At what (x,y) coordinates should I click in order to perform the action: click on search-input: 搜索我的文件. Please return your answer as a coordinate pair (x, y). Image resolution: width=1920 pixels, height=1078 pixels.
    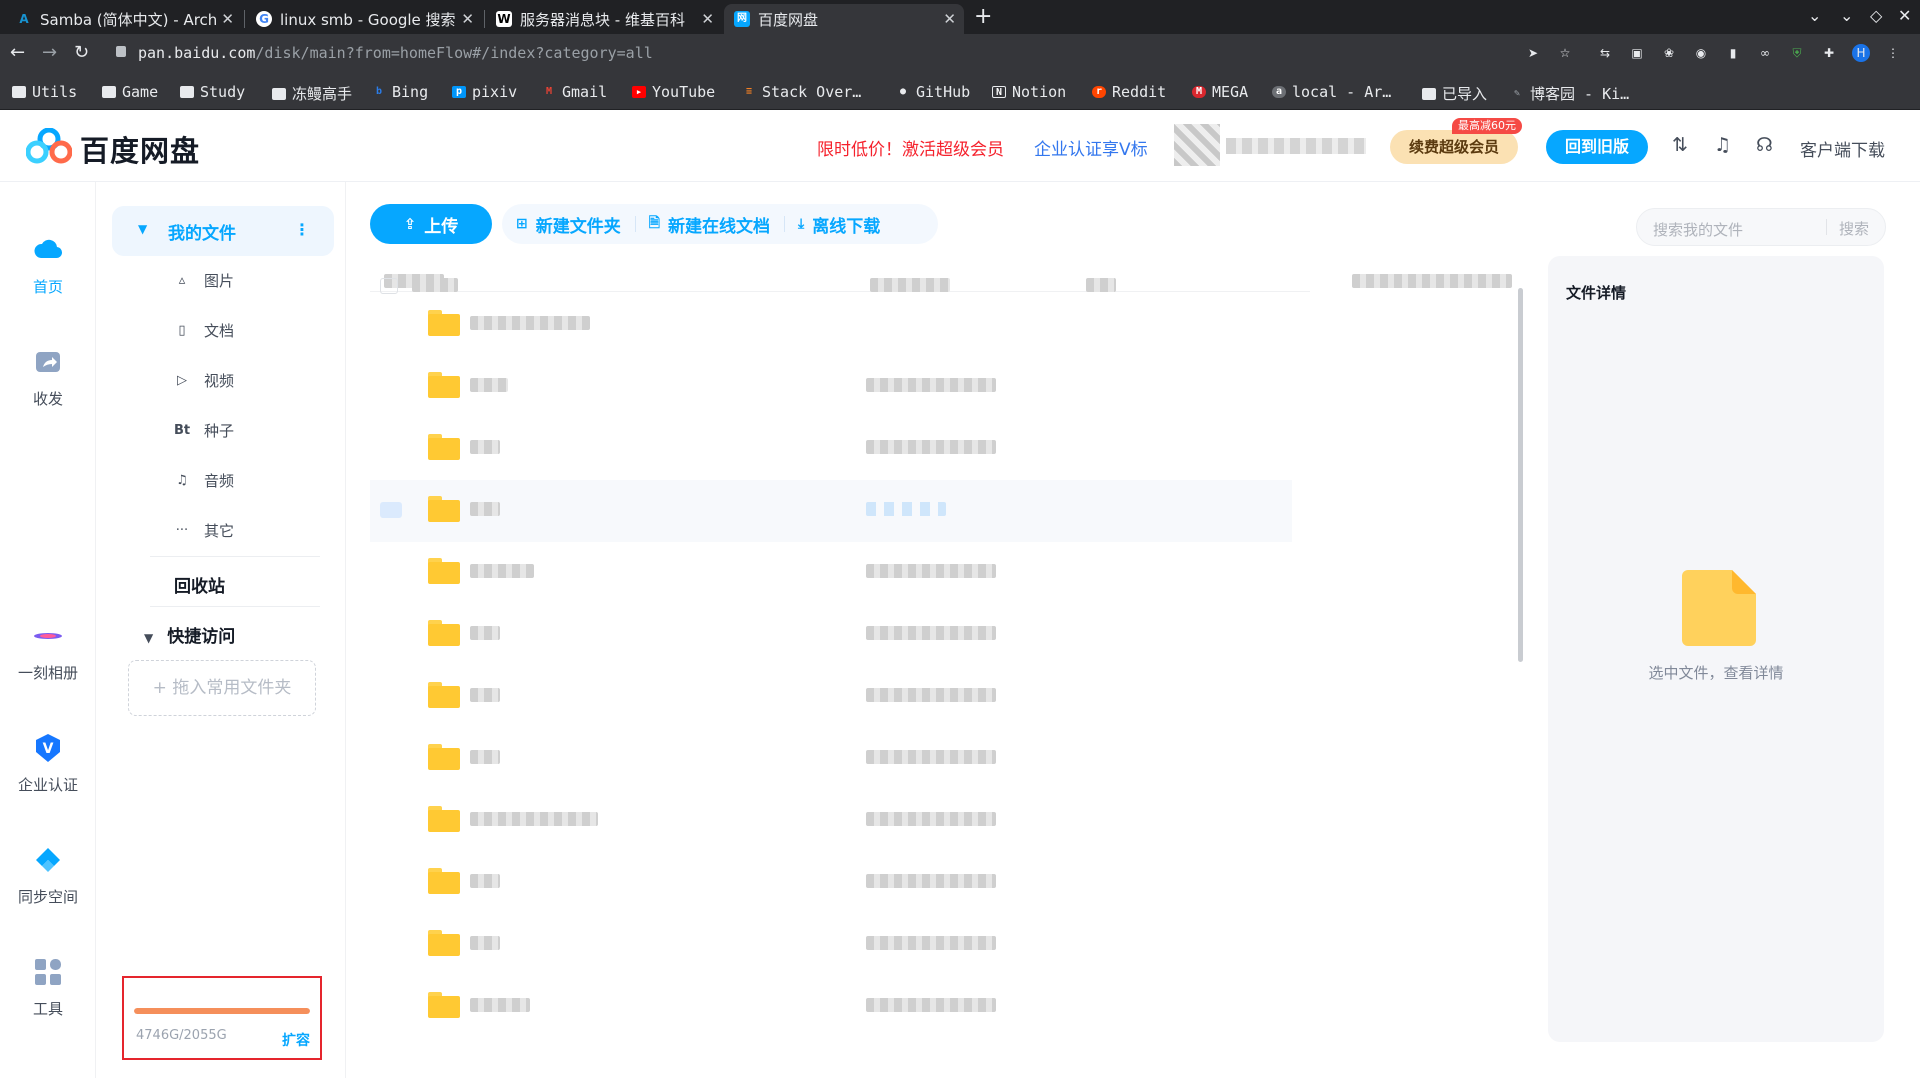
    Looking at the image, I should click on (1698, 229).